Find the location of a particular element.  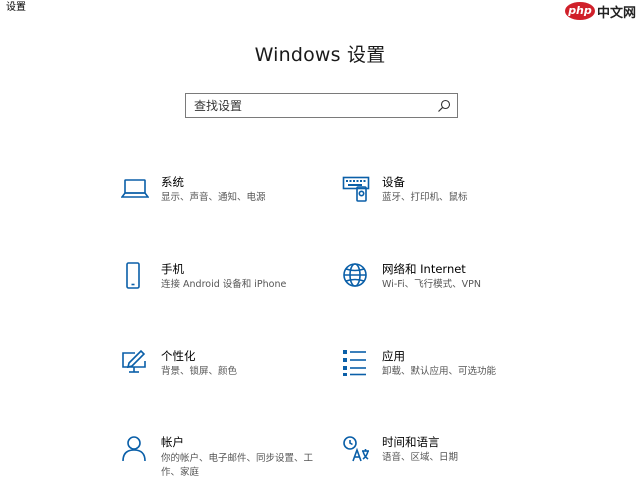

tile-time-language: 时间和语言 语音、区域、日期 is located at coordinates (442, 457).